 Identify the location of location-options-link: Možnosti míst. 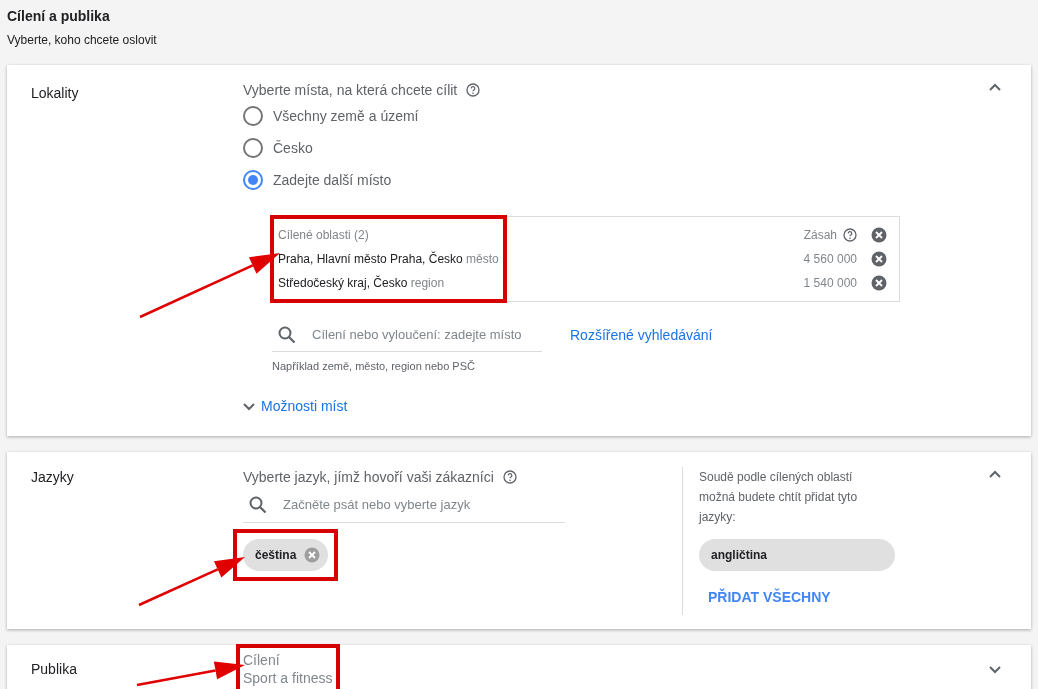
(295, 406).